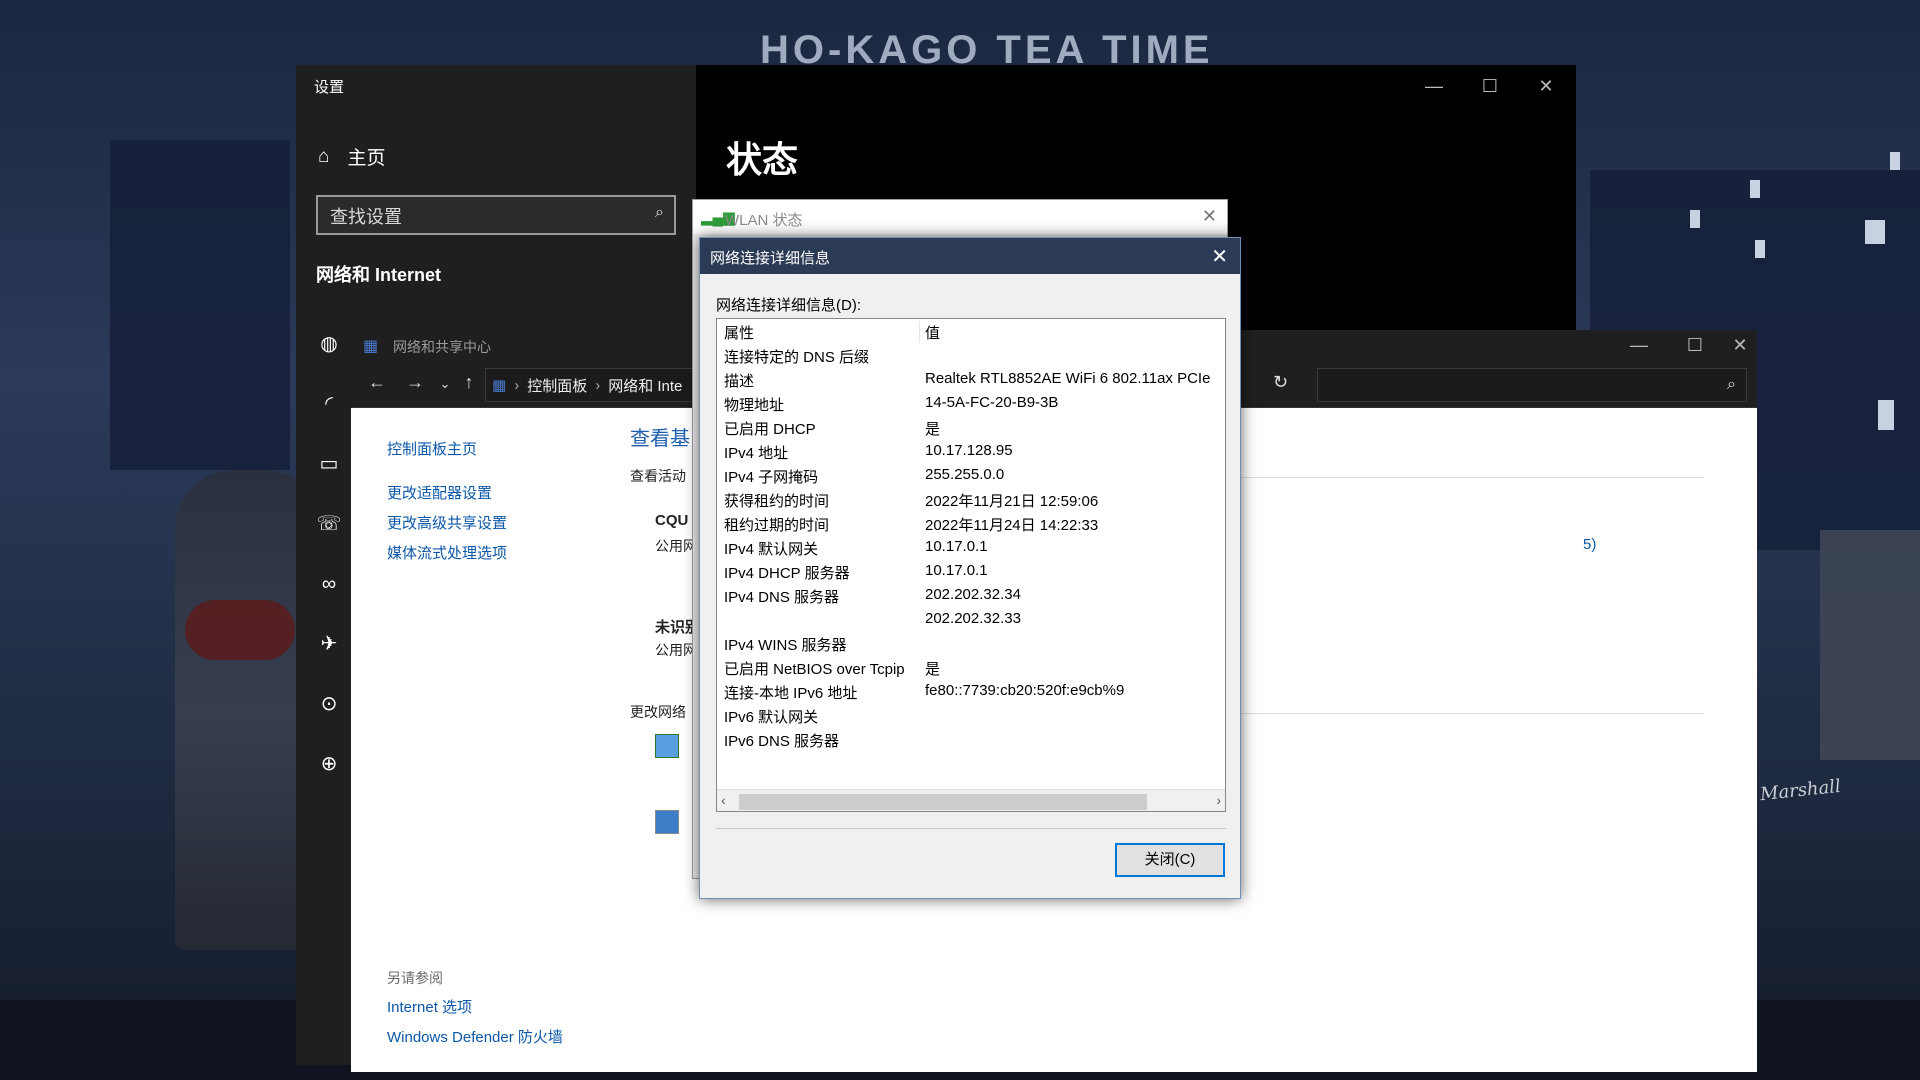 The height and width of the screenshot is (1080, 1920). What do you see at coordinates (475, 1036) in the screenshot?
I see `defender-firewall-link: Windows Defender 防火墙` at bounding box center [475, 1036].